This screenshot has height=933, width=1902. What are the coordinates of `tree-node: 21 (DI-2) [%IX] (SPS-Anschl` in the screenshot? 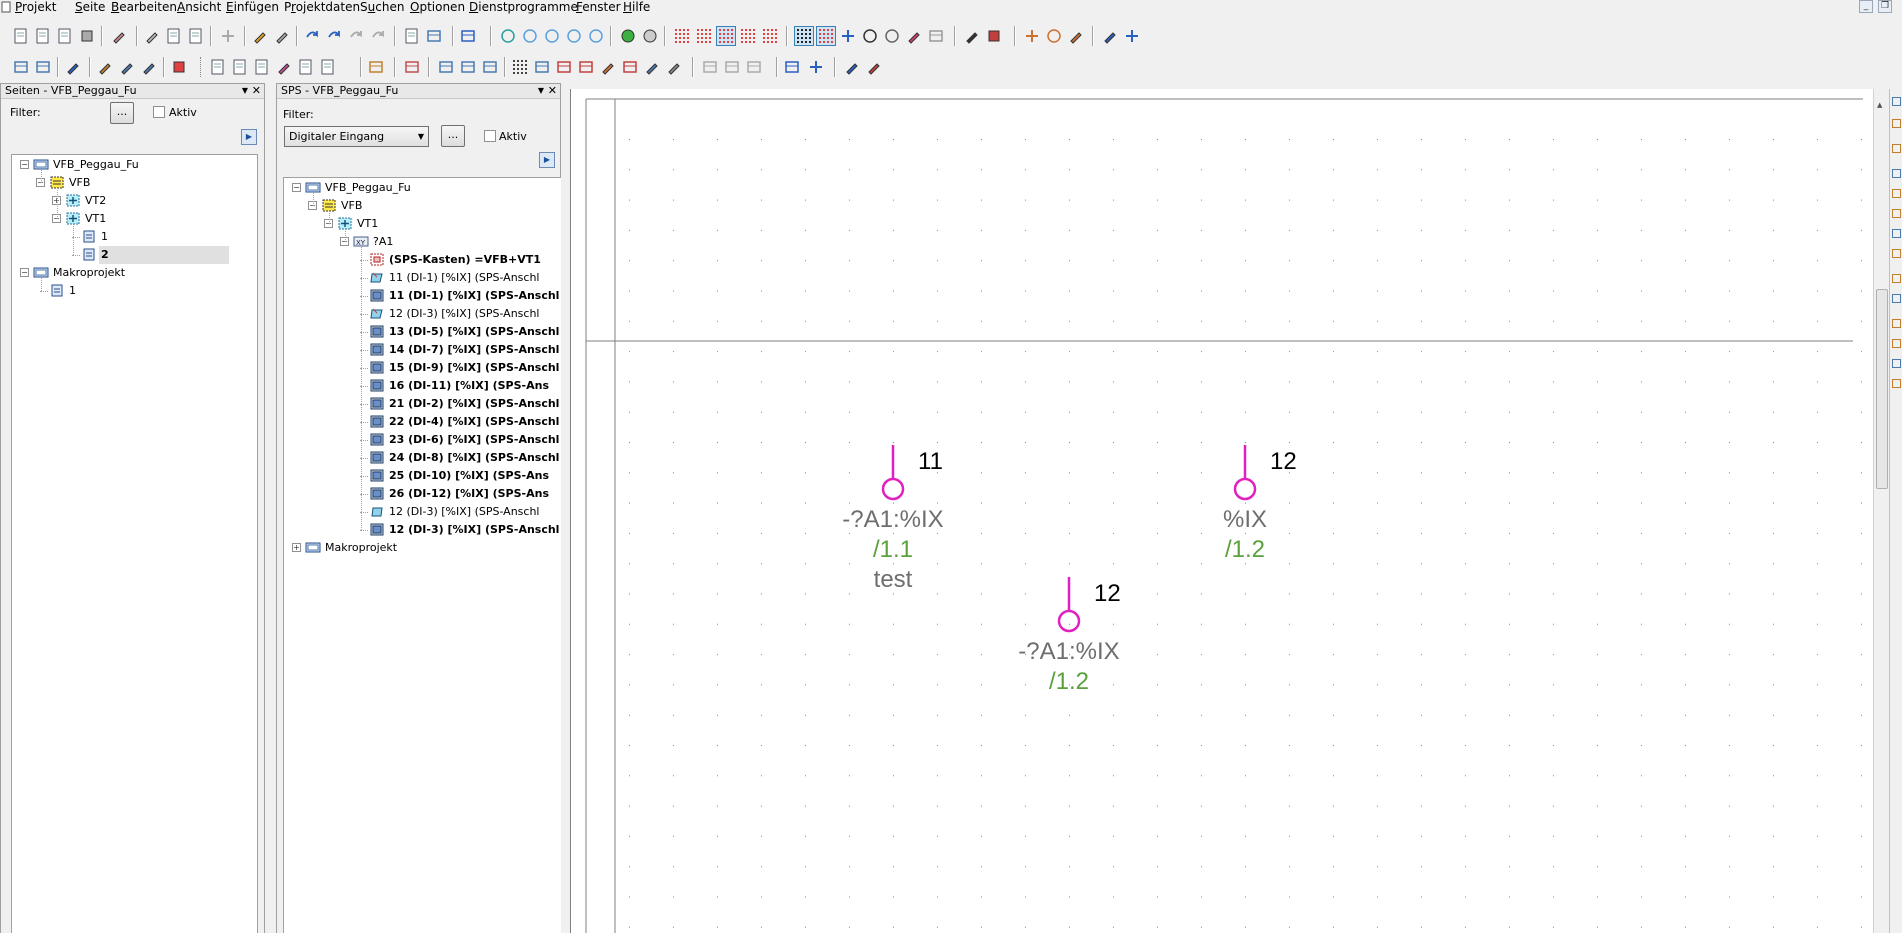 It's located at (422, 404).